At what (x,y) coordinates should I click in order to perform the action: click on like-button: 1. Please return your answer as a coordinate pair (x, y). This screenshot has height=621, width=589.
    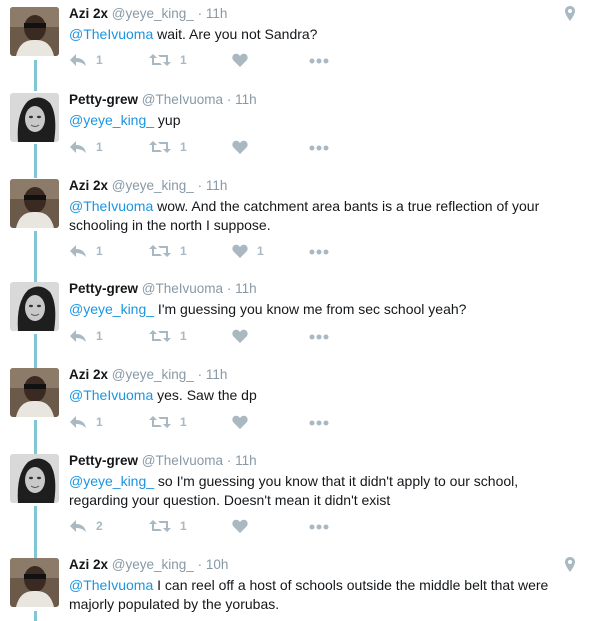
    Looking at the image, I should click on (248, 251).